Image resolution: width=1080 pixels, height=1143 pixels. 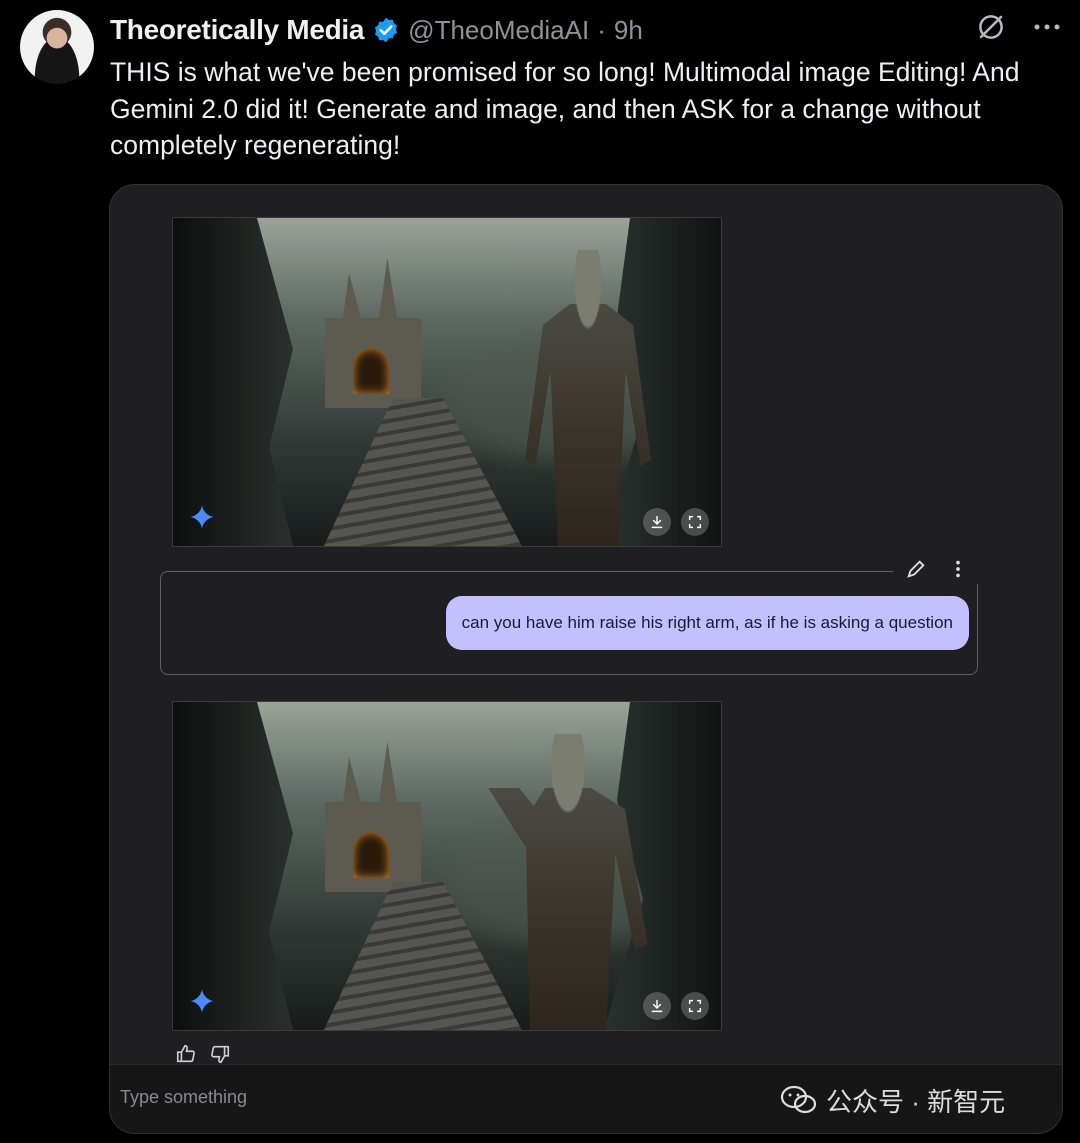 What do you see at coordinates (220, 1054) in the screenshot?
I see `thumbs-down-icon` at bounding box center [220, 1054].